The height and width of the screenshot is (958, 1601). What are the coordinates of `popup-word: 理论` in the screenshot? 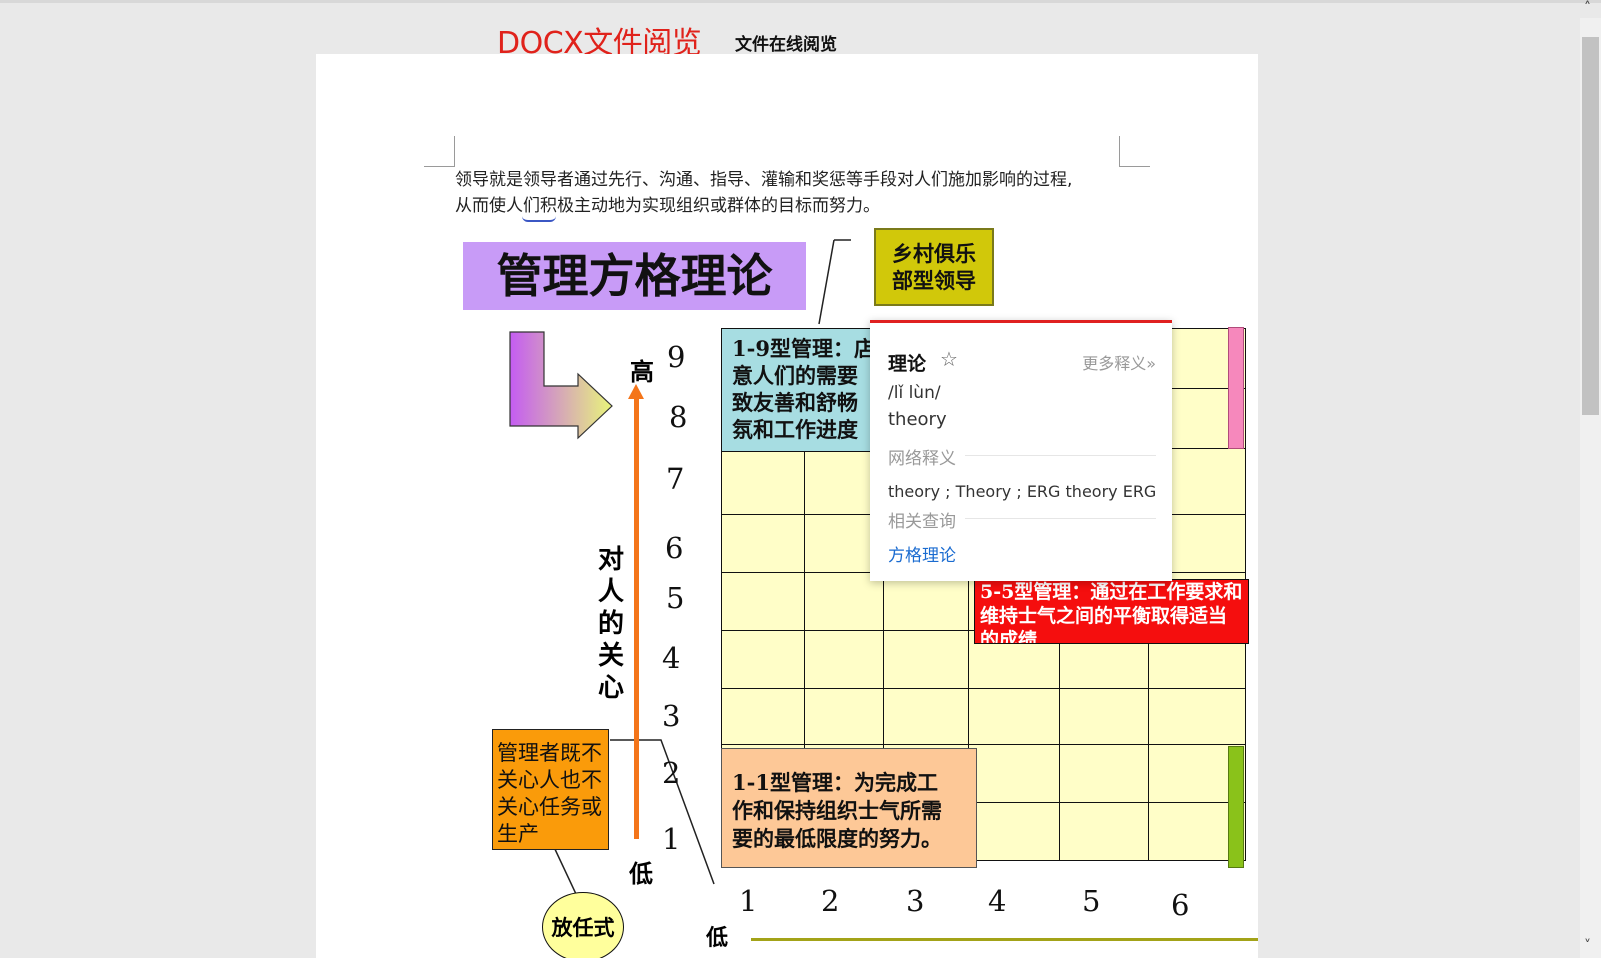 It's located at (907, 364).